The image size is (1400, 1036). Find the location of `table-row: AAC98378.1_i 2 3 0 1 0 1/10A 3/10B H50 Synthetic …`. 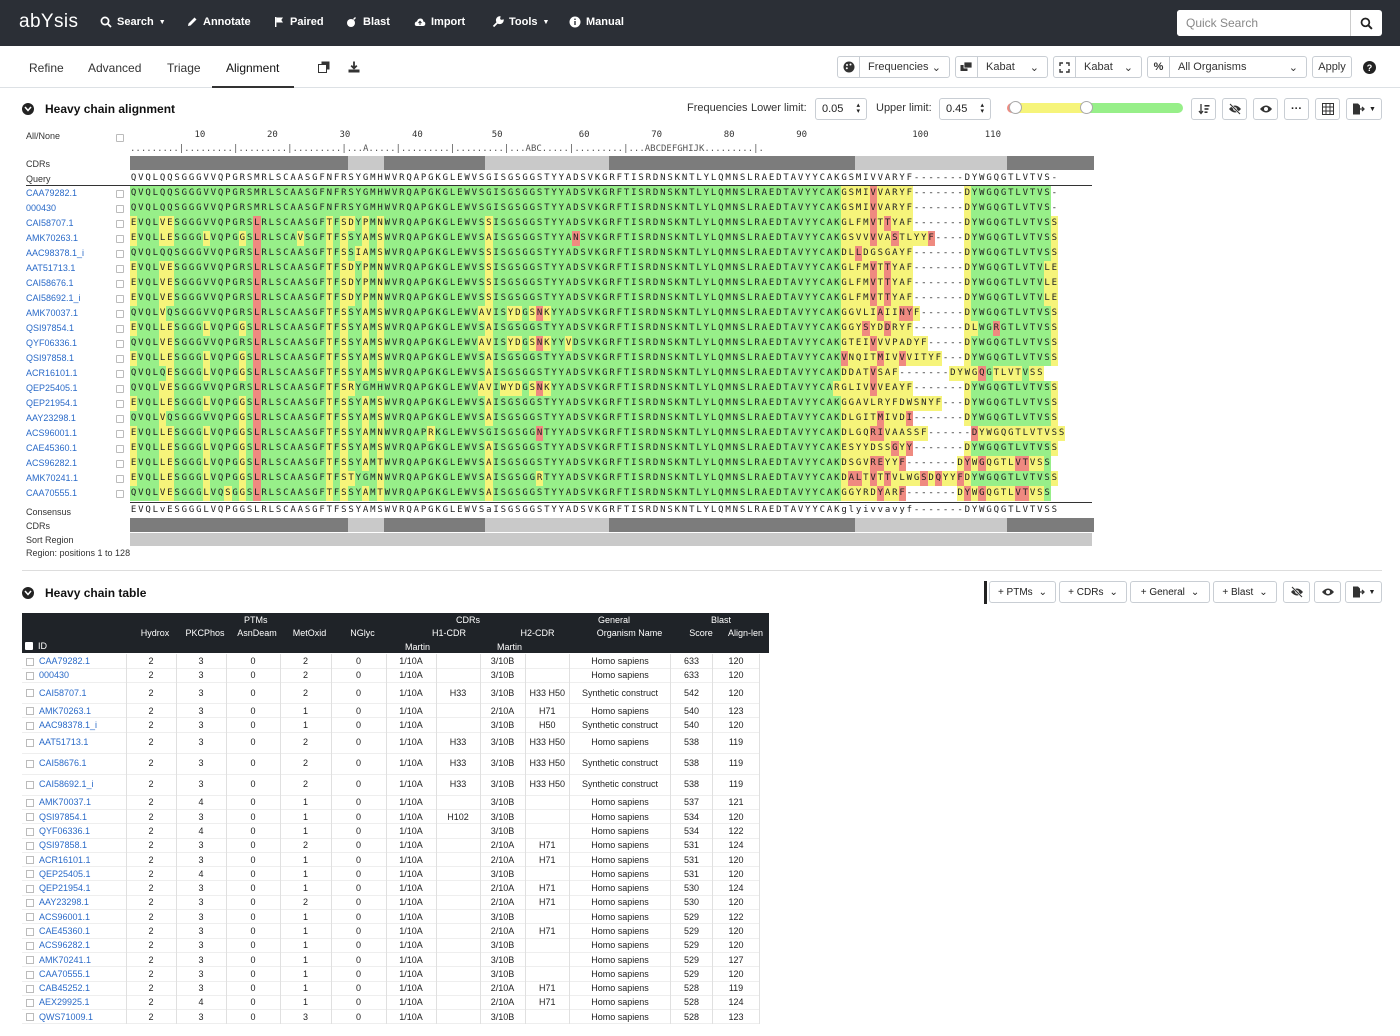

table-row: AAC98378.1_i 2 3 0 1 0 1/10A 3/10B H50 Synthetic … is located at coordinates (391, 725).